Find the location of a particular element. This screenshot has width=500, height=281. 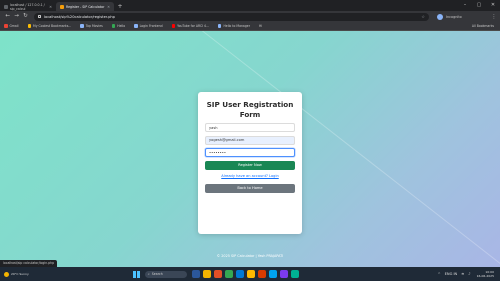

forward-button: → is located at coordinates (16, 16).